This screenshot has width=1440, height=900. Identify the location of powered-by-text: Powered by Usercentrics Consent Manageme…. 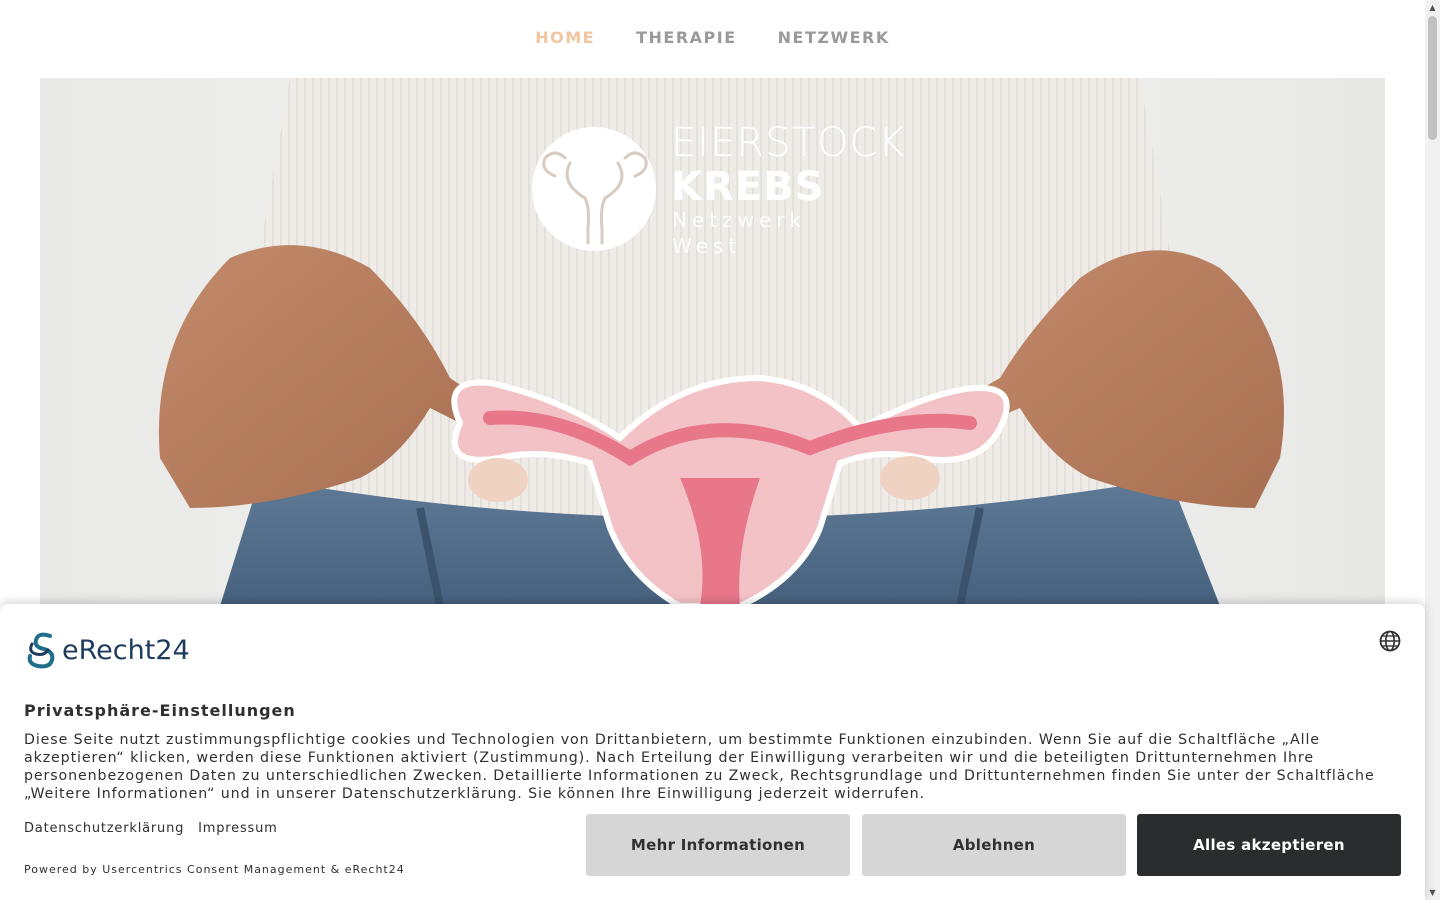
(214, 869).